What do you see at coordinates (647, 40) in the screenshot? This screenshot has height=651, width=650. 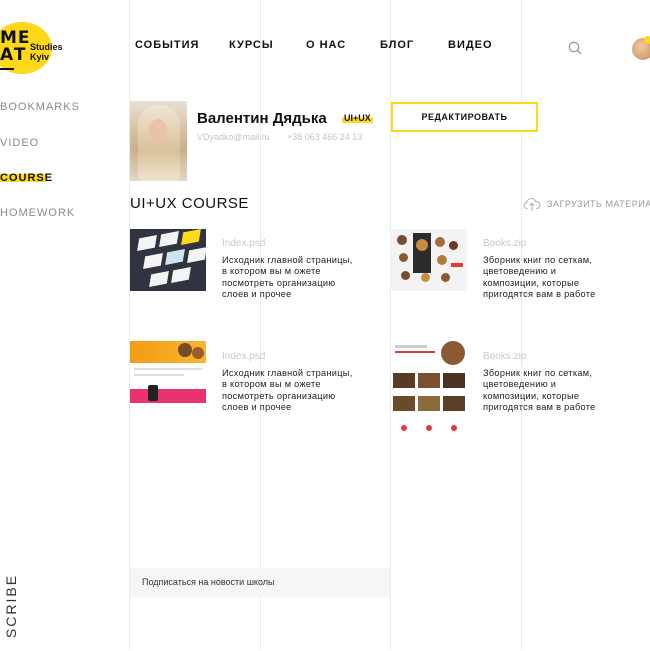 I see `notification-dot` at bounding box center [647, 40].